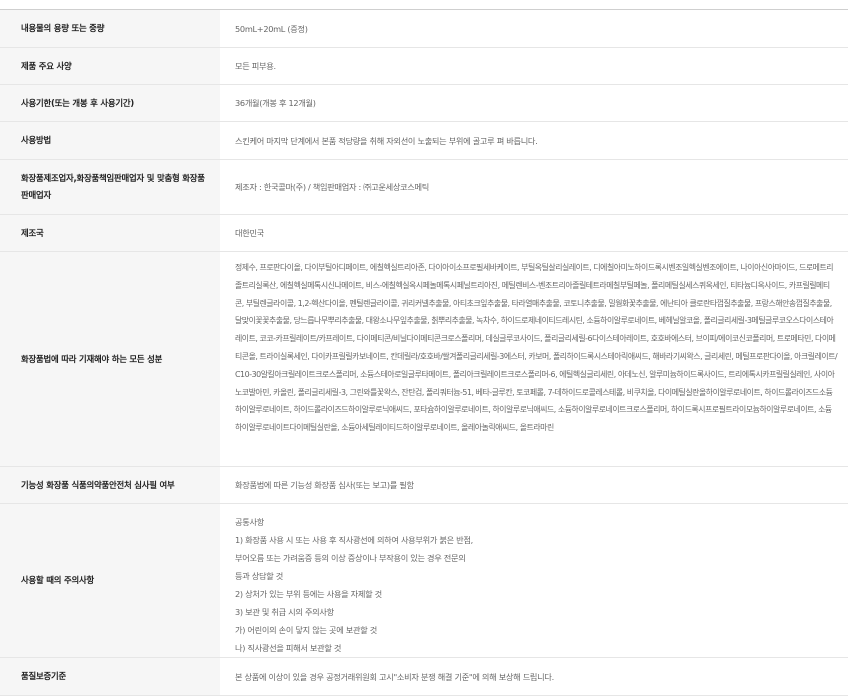  What do you see at coordinates (110, 233) in the screenshot?
I see `row-country-label: 제조국` at bounding box center [110, 233].